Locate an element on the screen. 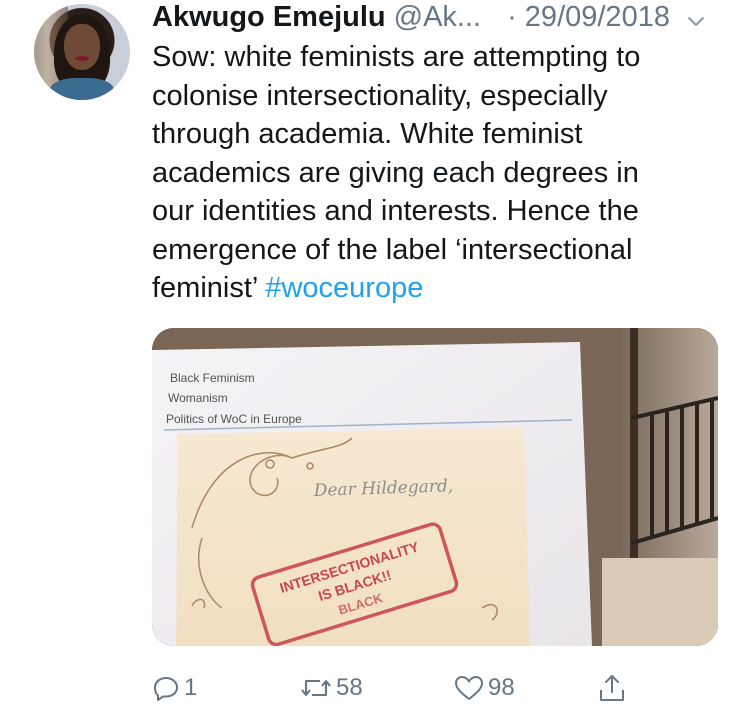 This screenshot has width=750, height=724. tweet-text-line: colonise intersectionality, especially is located at coordinates (380, 95).